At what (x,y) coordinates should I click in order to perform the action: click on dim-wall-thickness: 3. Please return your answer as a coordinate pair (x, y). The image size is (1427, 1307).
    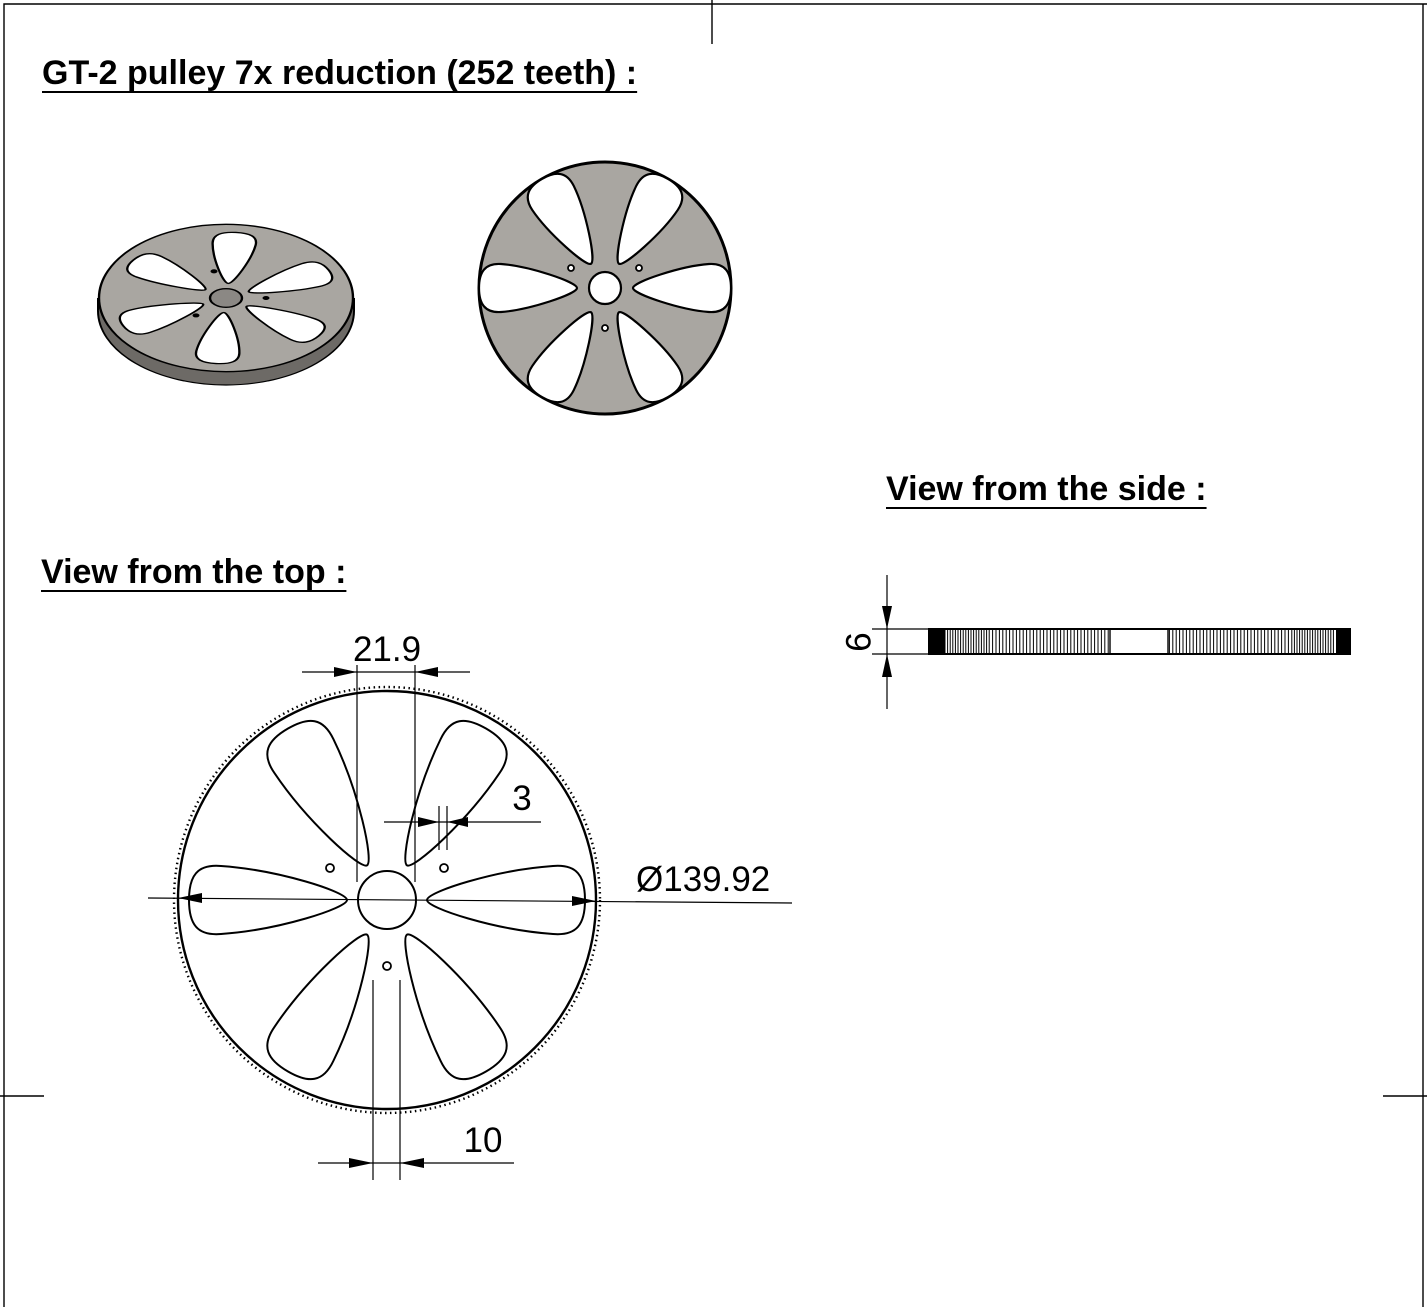
    Looking at the image, I should click on (521, 798).